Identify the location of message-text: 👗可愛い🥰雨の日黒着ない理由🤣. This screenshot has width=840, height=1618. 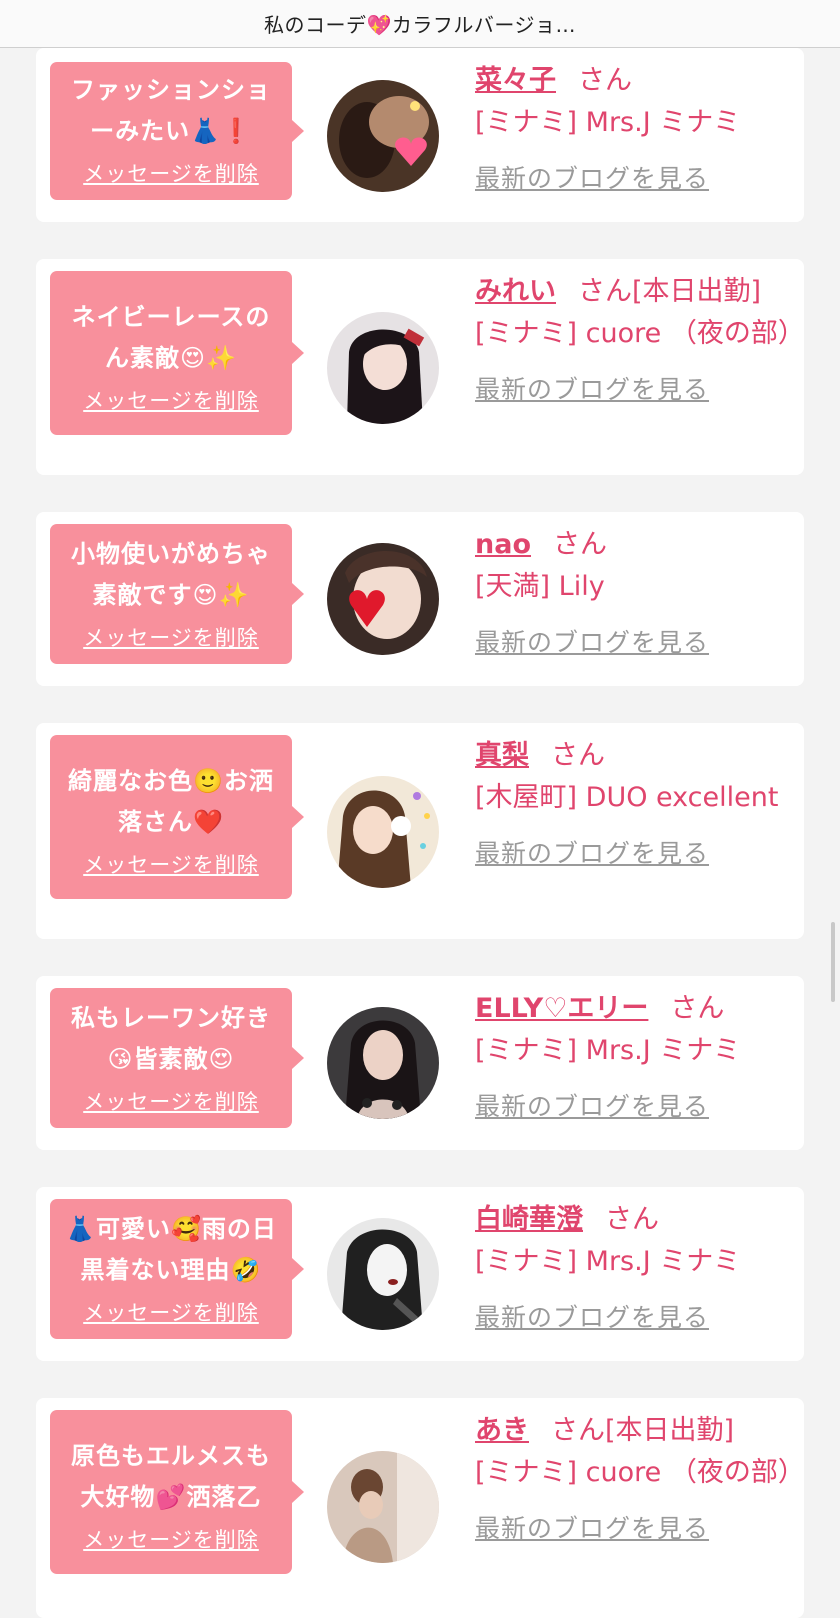
(171, 1249).